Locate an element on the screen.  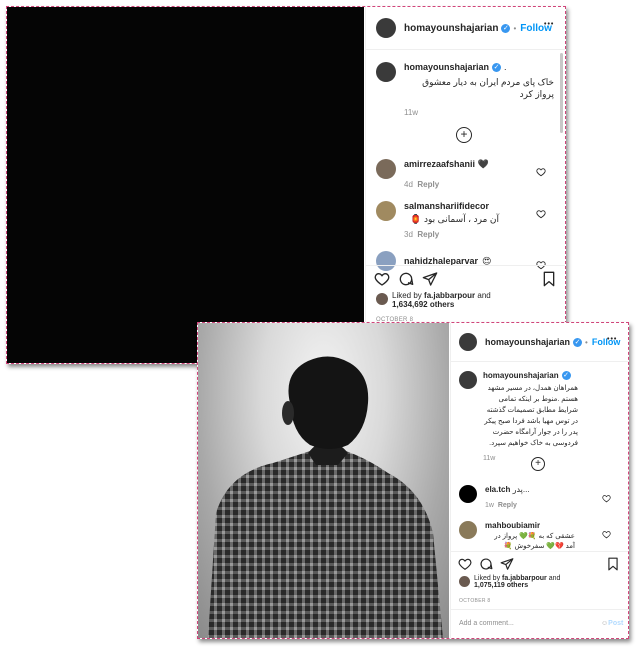
post-button-label: Post is located at coordinates (616, 623).